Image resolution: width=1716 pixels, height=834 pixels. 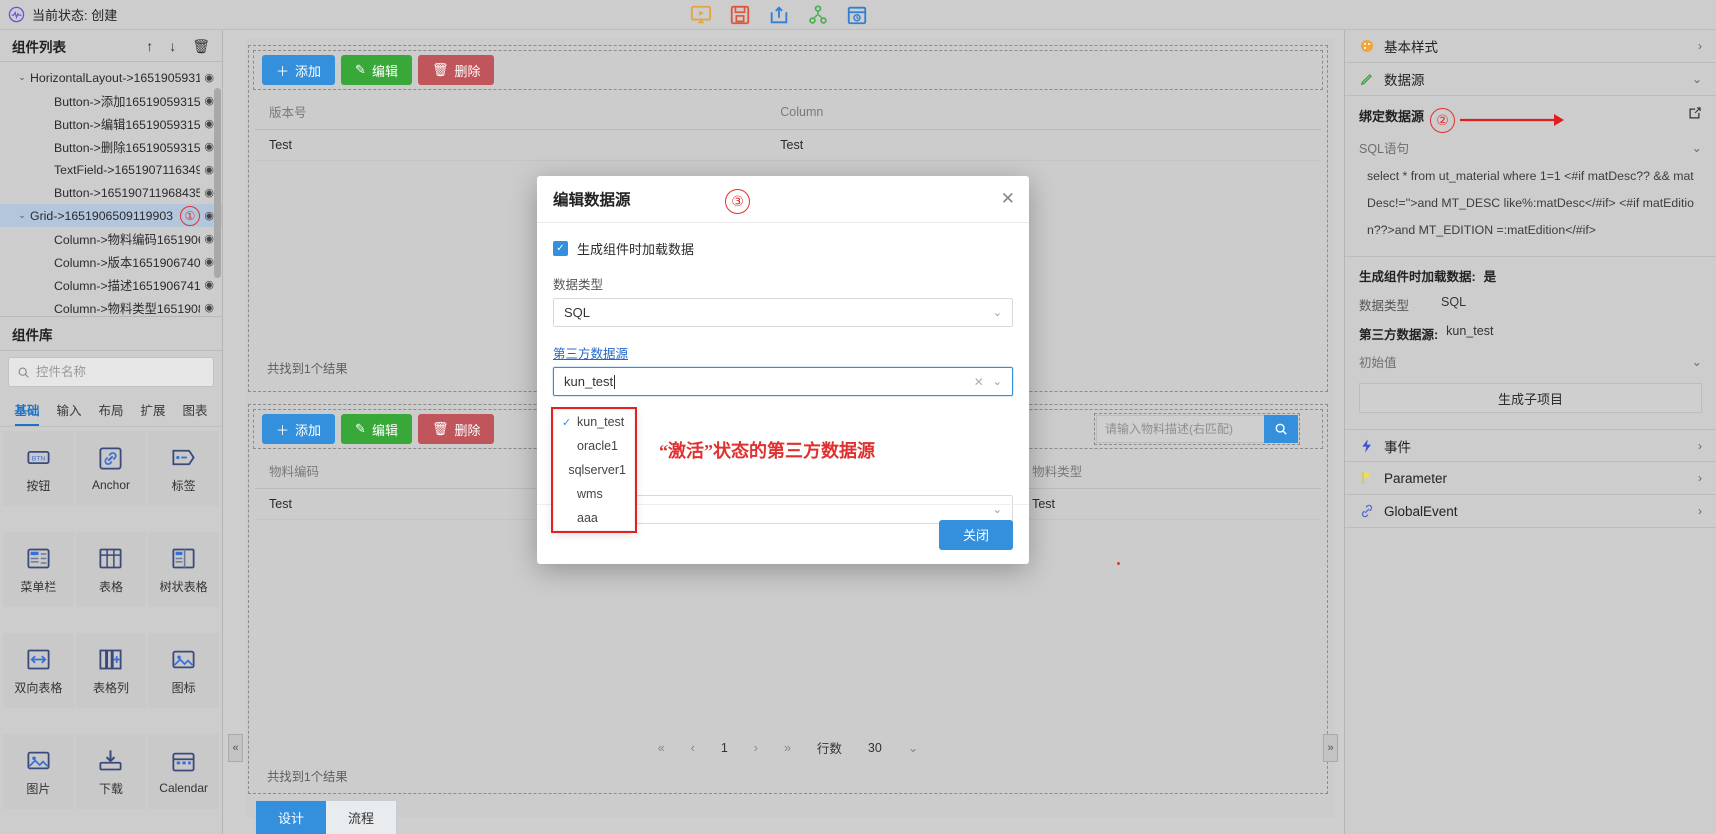 I want to click on tree-item: ⌄ Grid->1651906509119903 ① ◉, so click(x=111, y=215).